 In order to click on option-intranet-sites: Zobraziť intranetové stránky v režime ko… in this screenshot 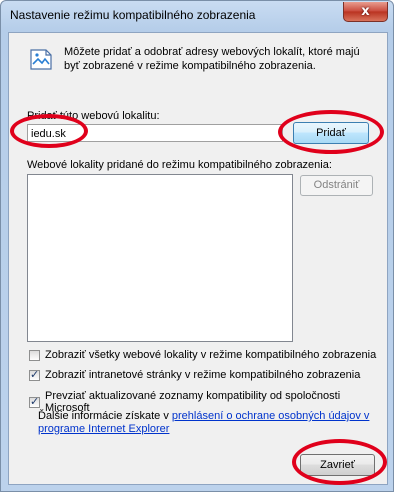, I will do `click(195, 374)`.